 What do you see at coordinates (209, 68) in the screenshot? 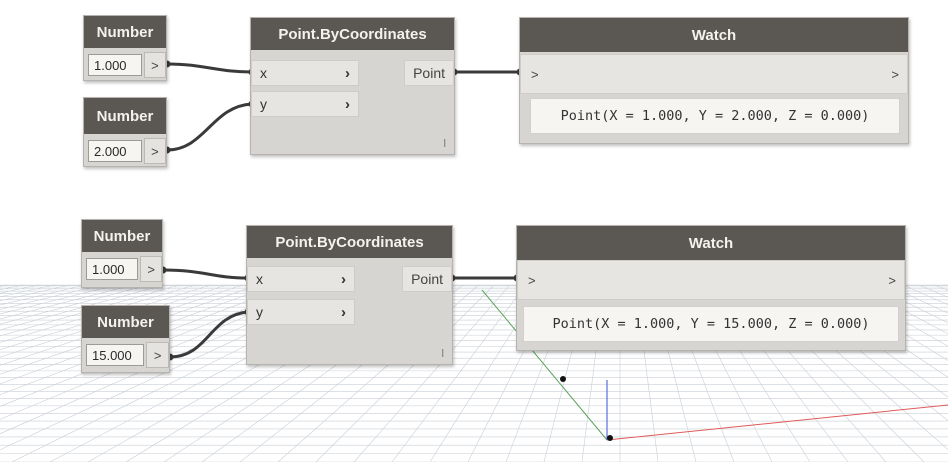
I see `wire-a-numx-to-x` at bounding box center [209, 68].